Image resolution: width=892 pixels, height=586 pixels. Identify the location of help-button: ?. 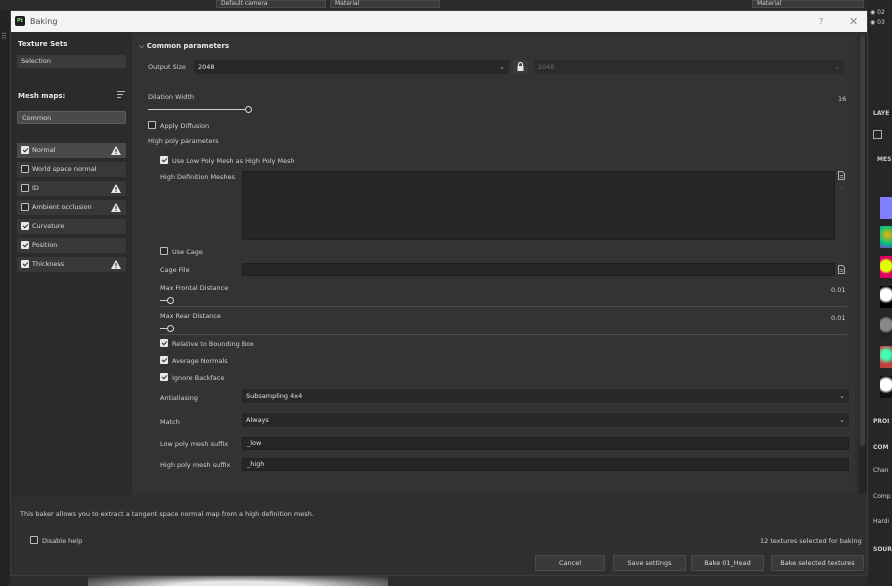
(821, 21).